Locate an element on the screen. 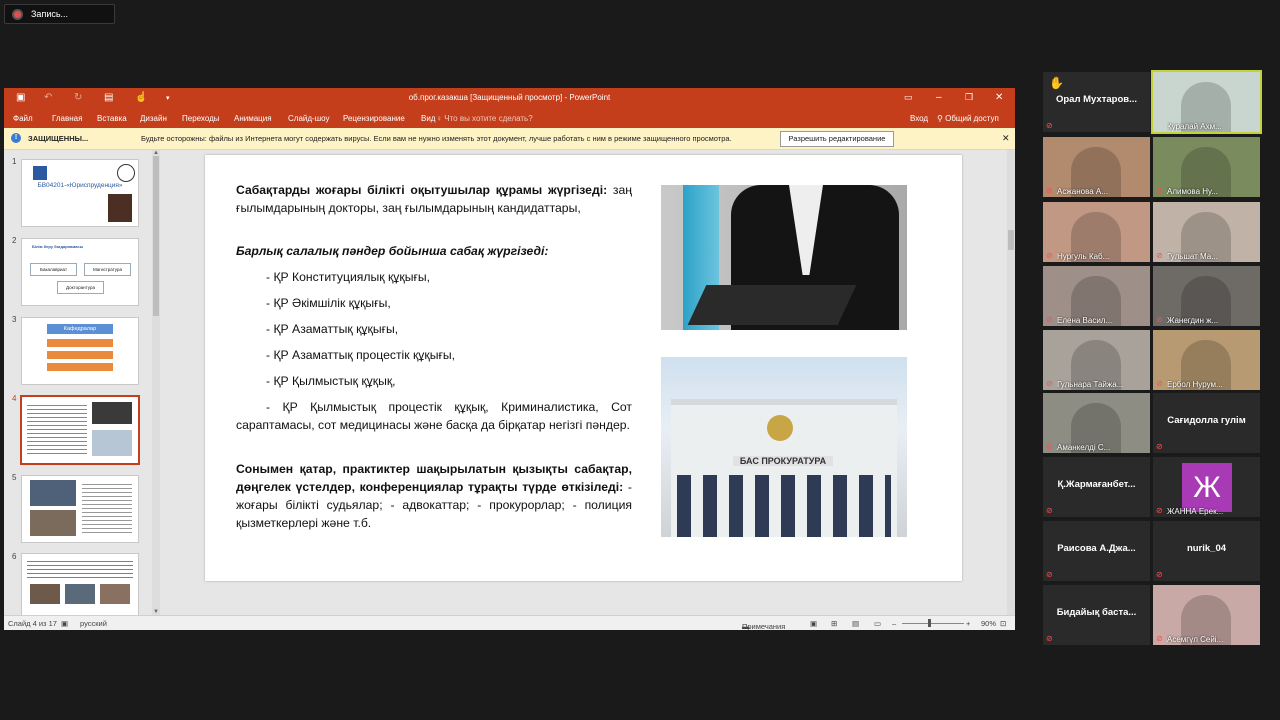 The image size is (1280, 720). participant-tile: nurik_04 ⊘ is located at coordinates (1206, 551).